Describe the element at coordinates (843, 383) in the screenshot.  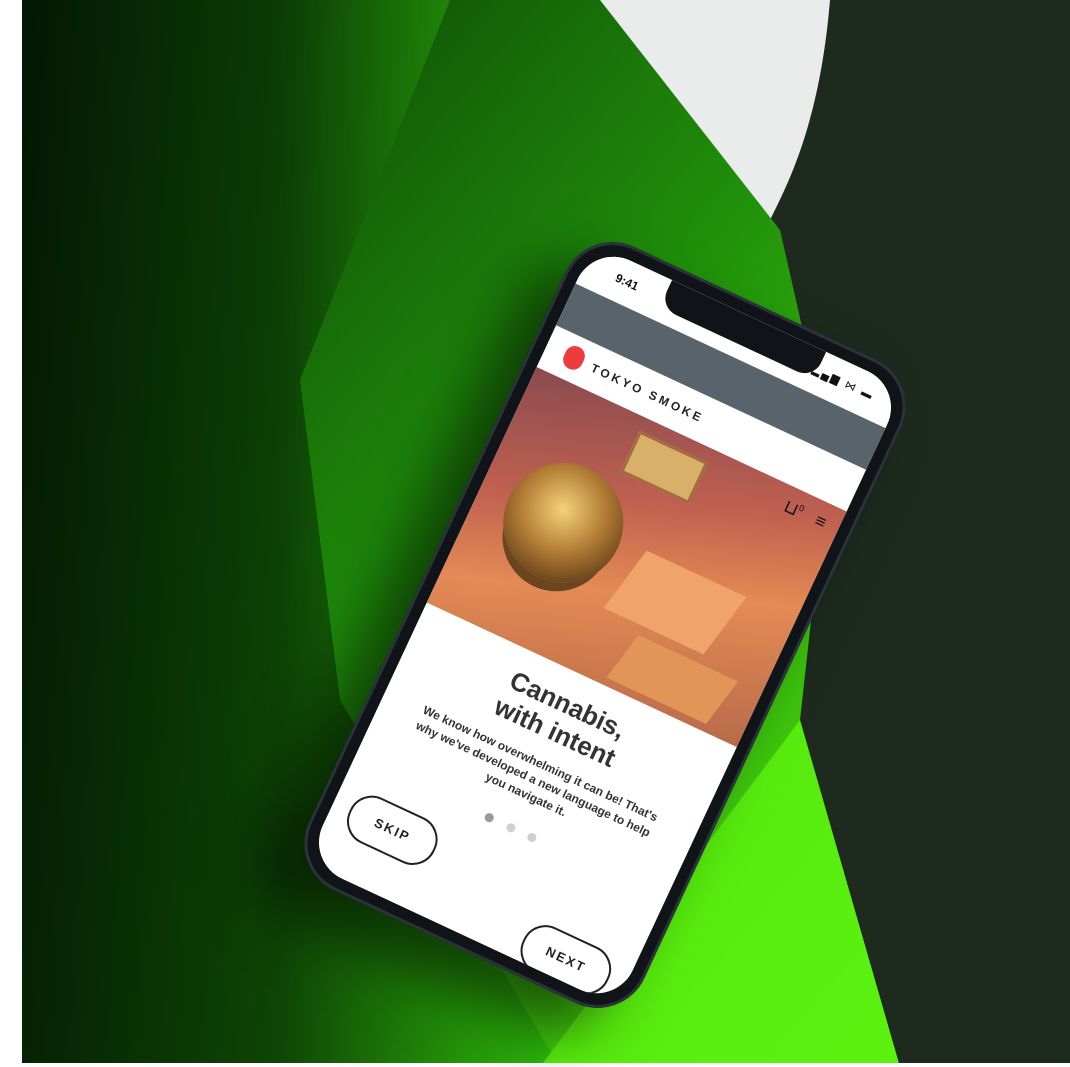
I see `status-icons: ▂▄▆ ⋈ ▬` at that location.